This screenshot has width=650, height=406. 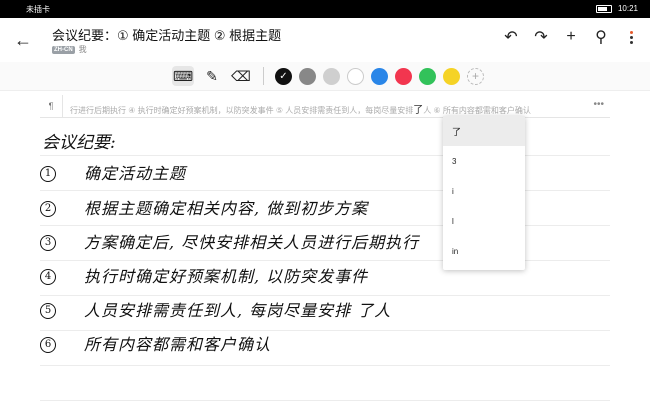 I want to click on list-number: 4, so click(x=48, y=275).